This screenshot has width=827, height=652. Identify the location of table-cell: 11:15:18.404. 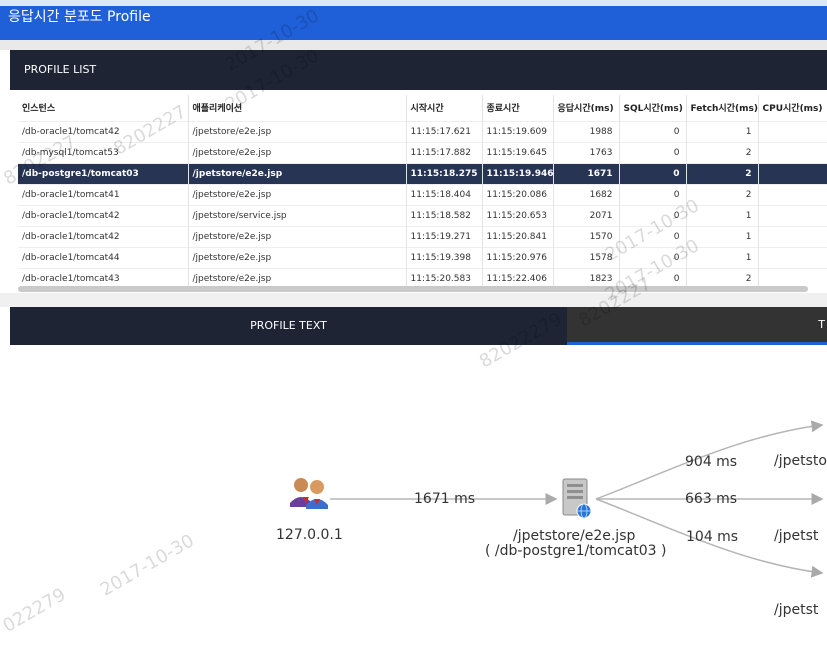
(444, 194).